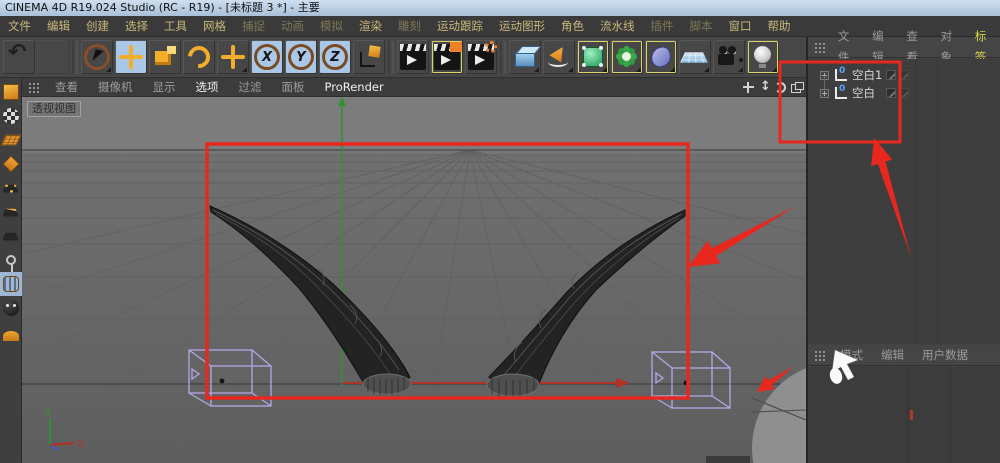 Image resolution: width=1000 pixels, height=463 pixels. Describe the element at coordinates (250, 87) in the screenshot. I see `viewport-menu-item: 过滤` at that location.